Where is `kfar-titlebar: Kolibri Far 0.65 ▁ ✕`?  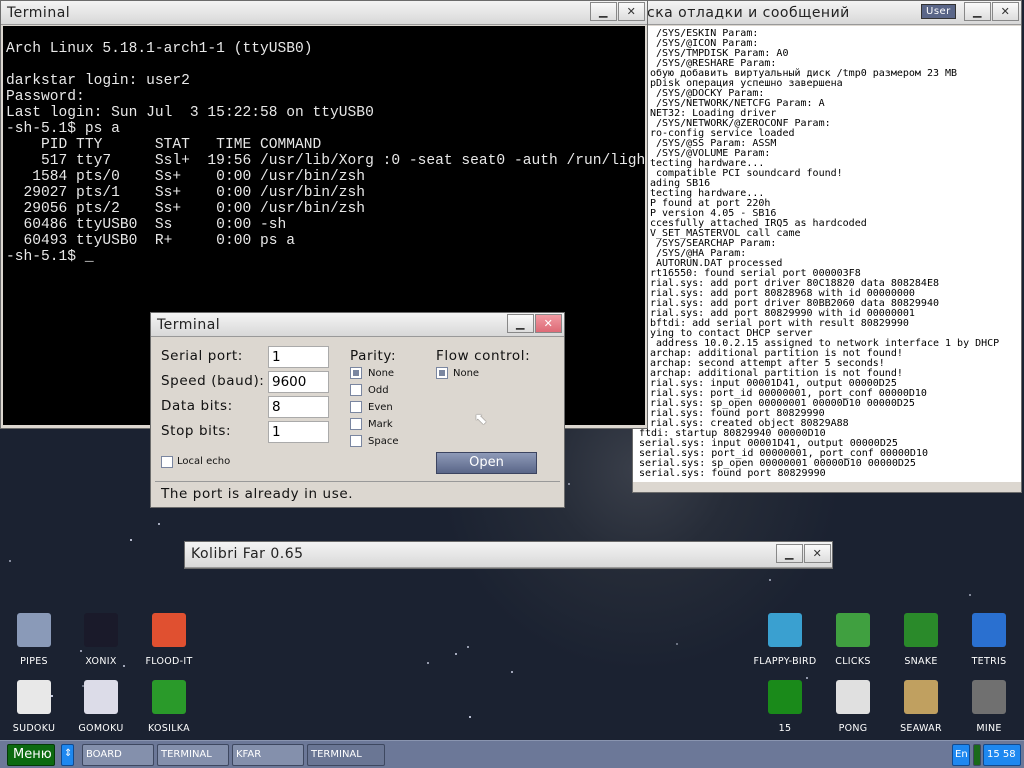 kfar-titlebar: Kolibri Far 0.65 ▁ ✕ is located at coordinates (508, 555).